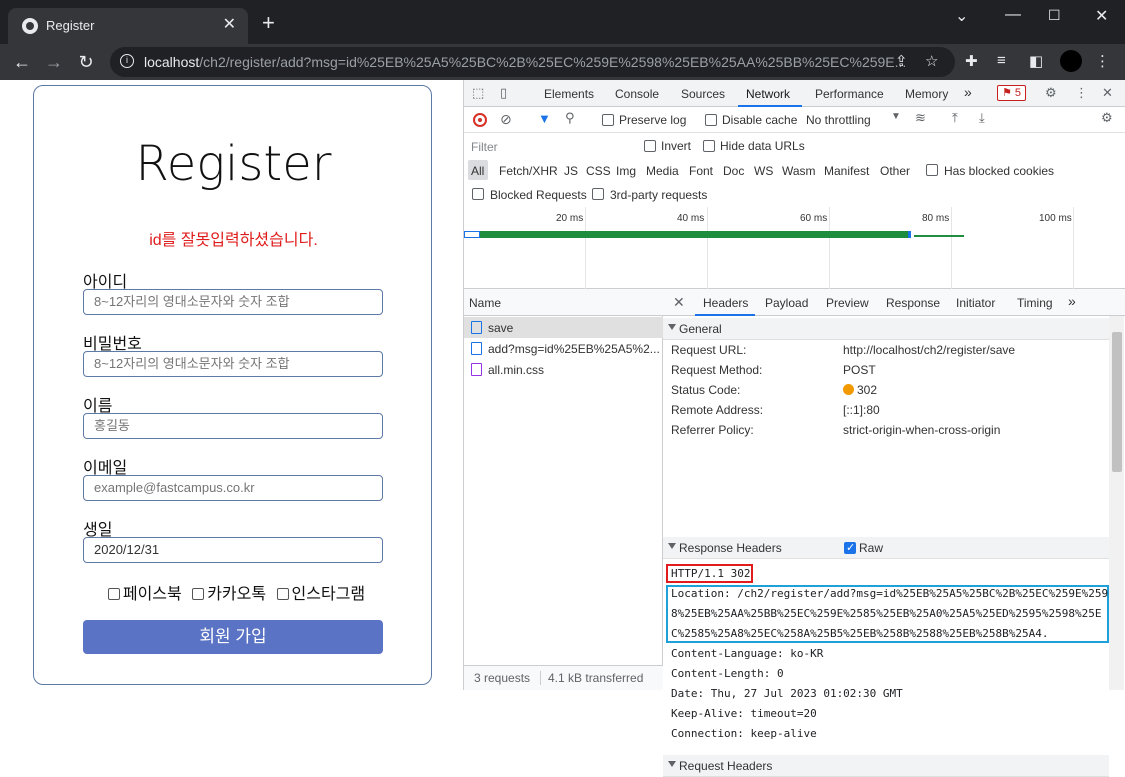 This screenshot has width=1125, height=777. I want to click on network-conditions-icon: ≋, so click(920, 118).